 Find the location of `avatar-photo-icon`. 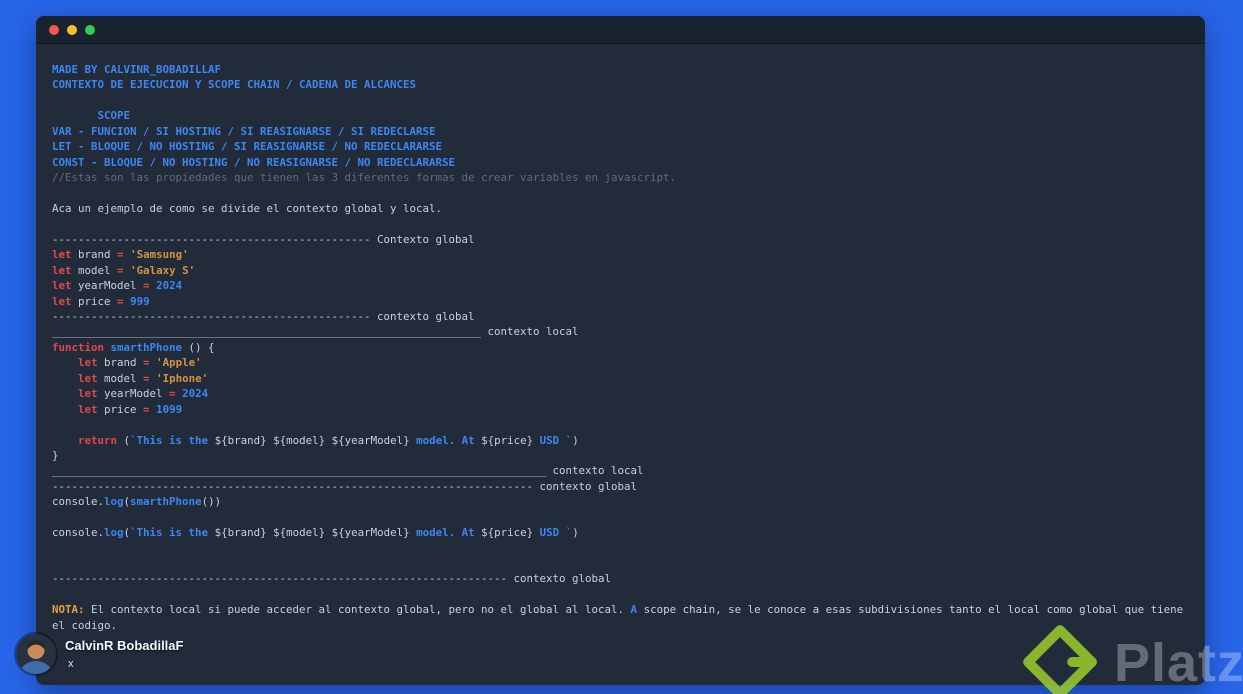

avatar-photo-icon is located at coordinates (36, 654).